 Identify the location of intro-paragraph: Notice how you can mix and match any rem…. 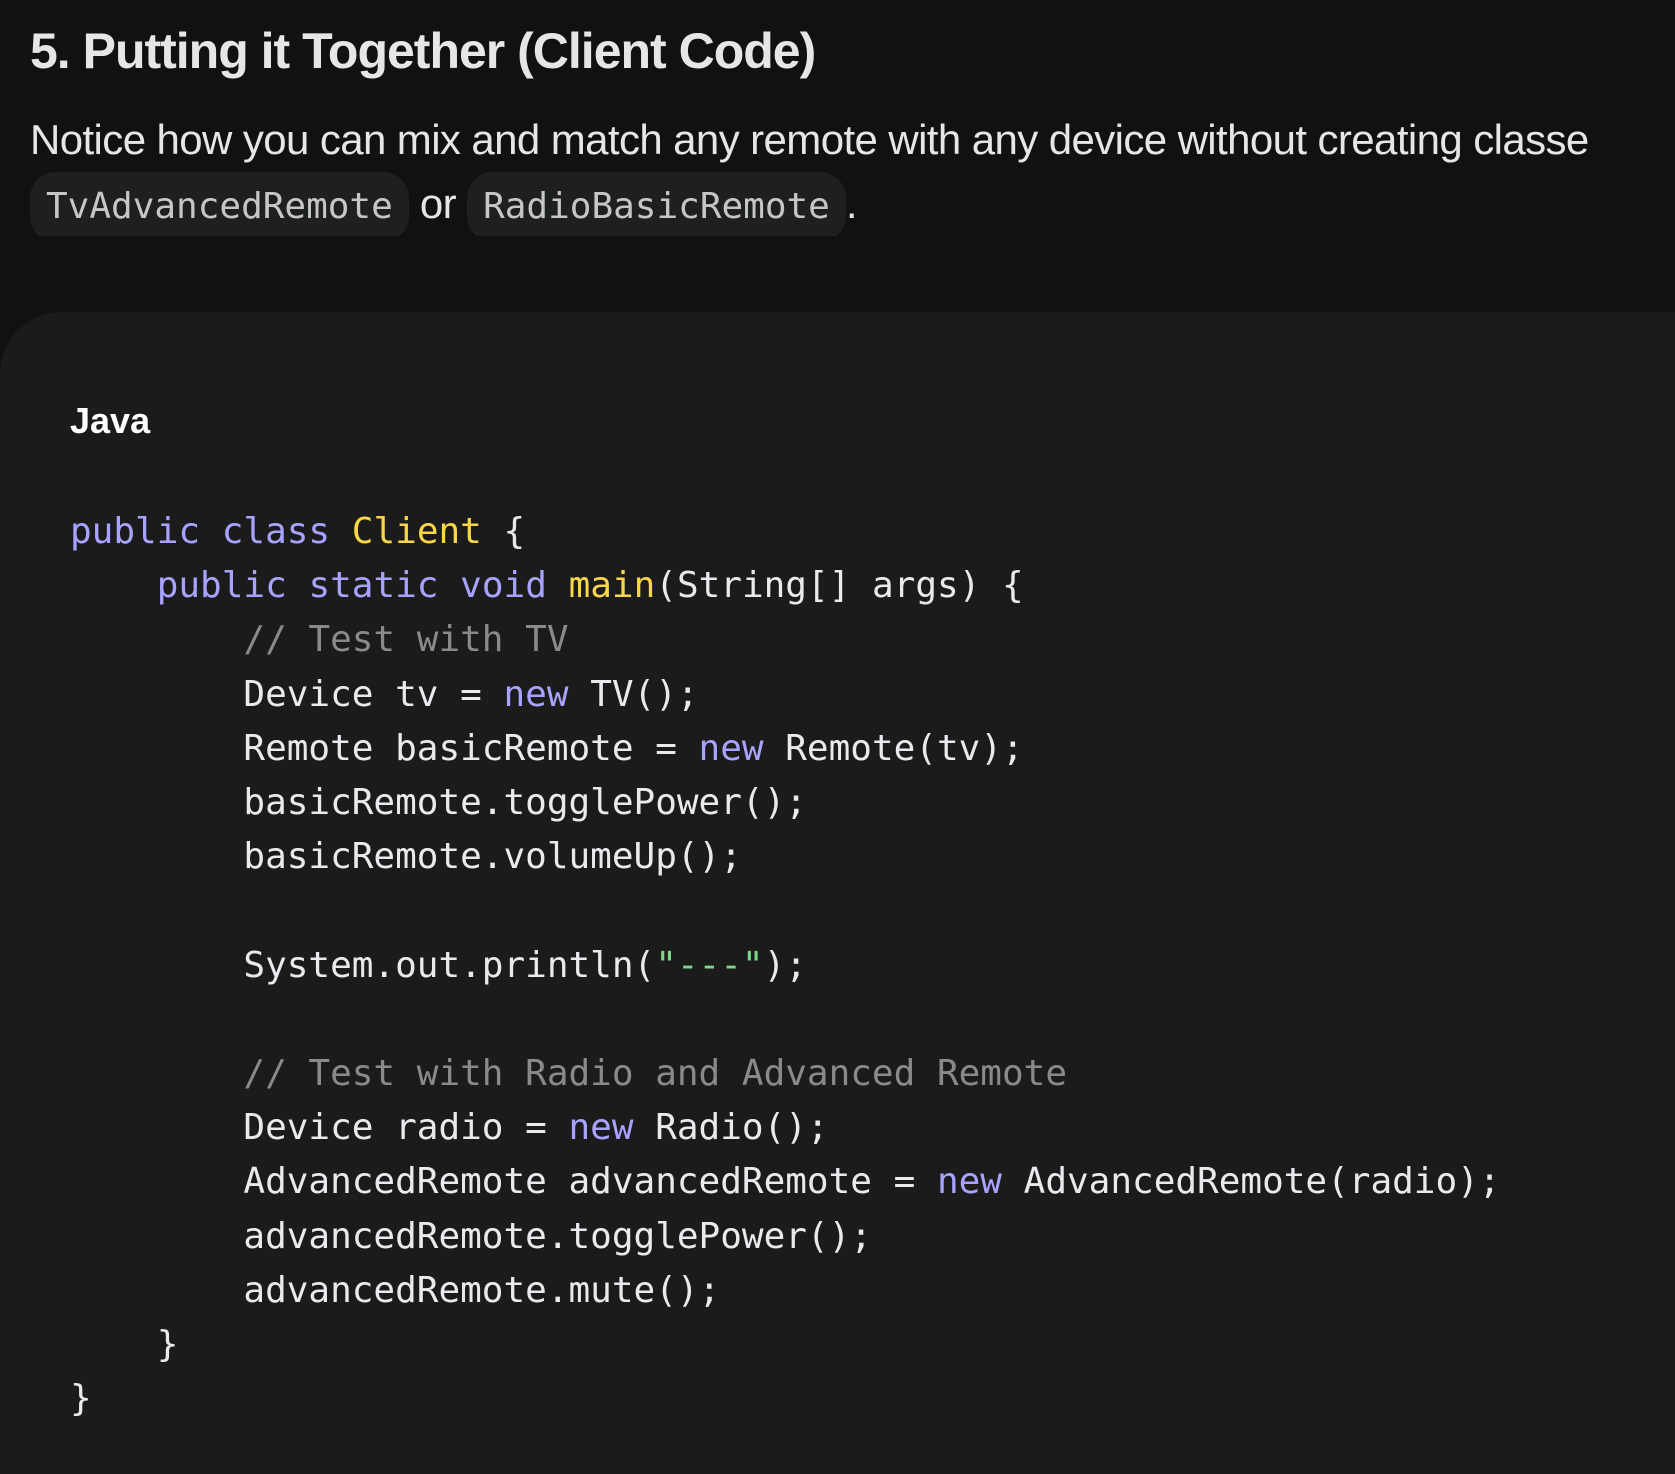
(852, 172).